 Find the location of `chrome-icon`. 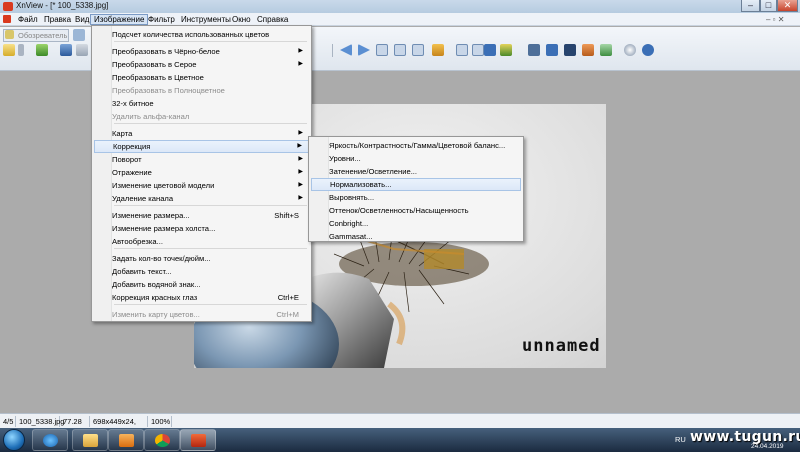

chrome-icon is located at coordinates (162, 440).